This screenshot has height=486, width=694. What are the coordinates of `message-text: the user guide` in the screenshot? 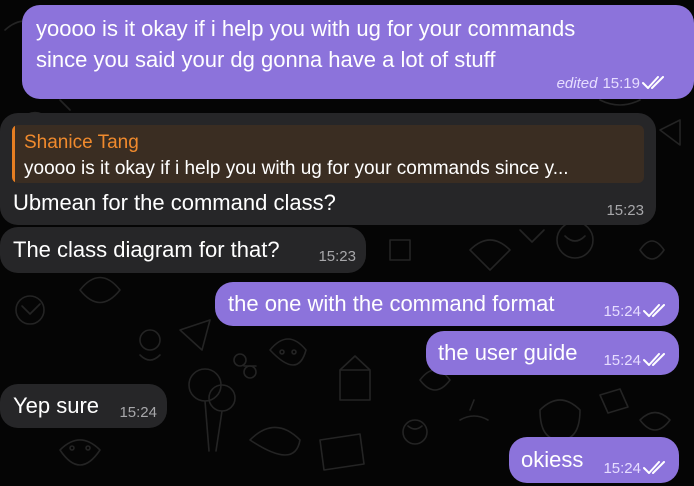 It's located at (508, 352).